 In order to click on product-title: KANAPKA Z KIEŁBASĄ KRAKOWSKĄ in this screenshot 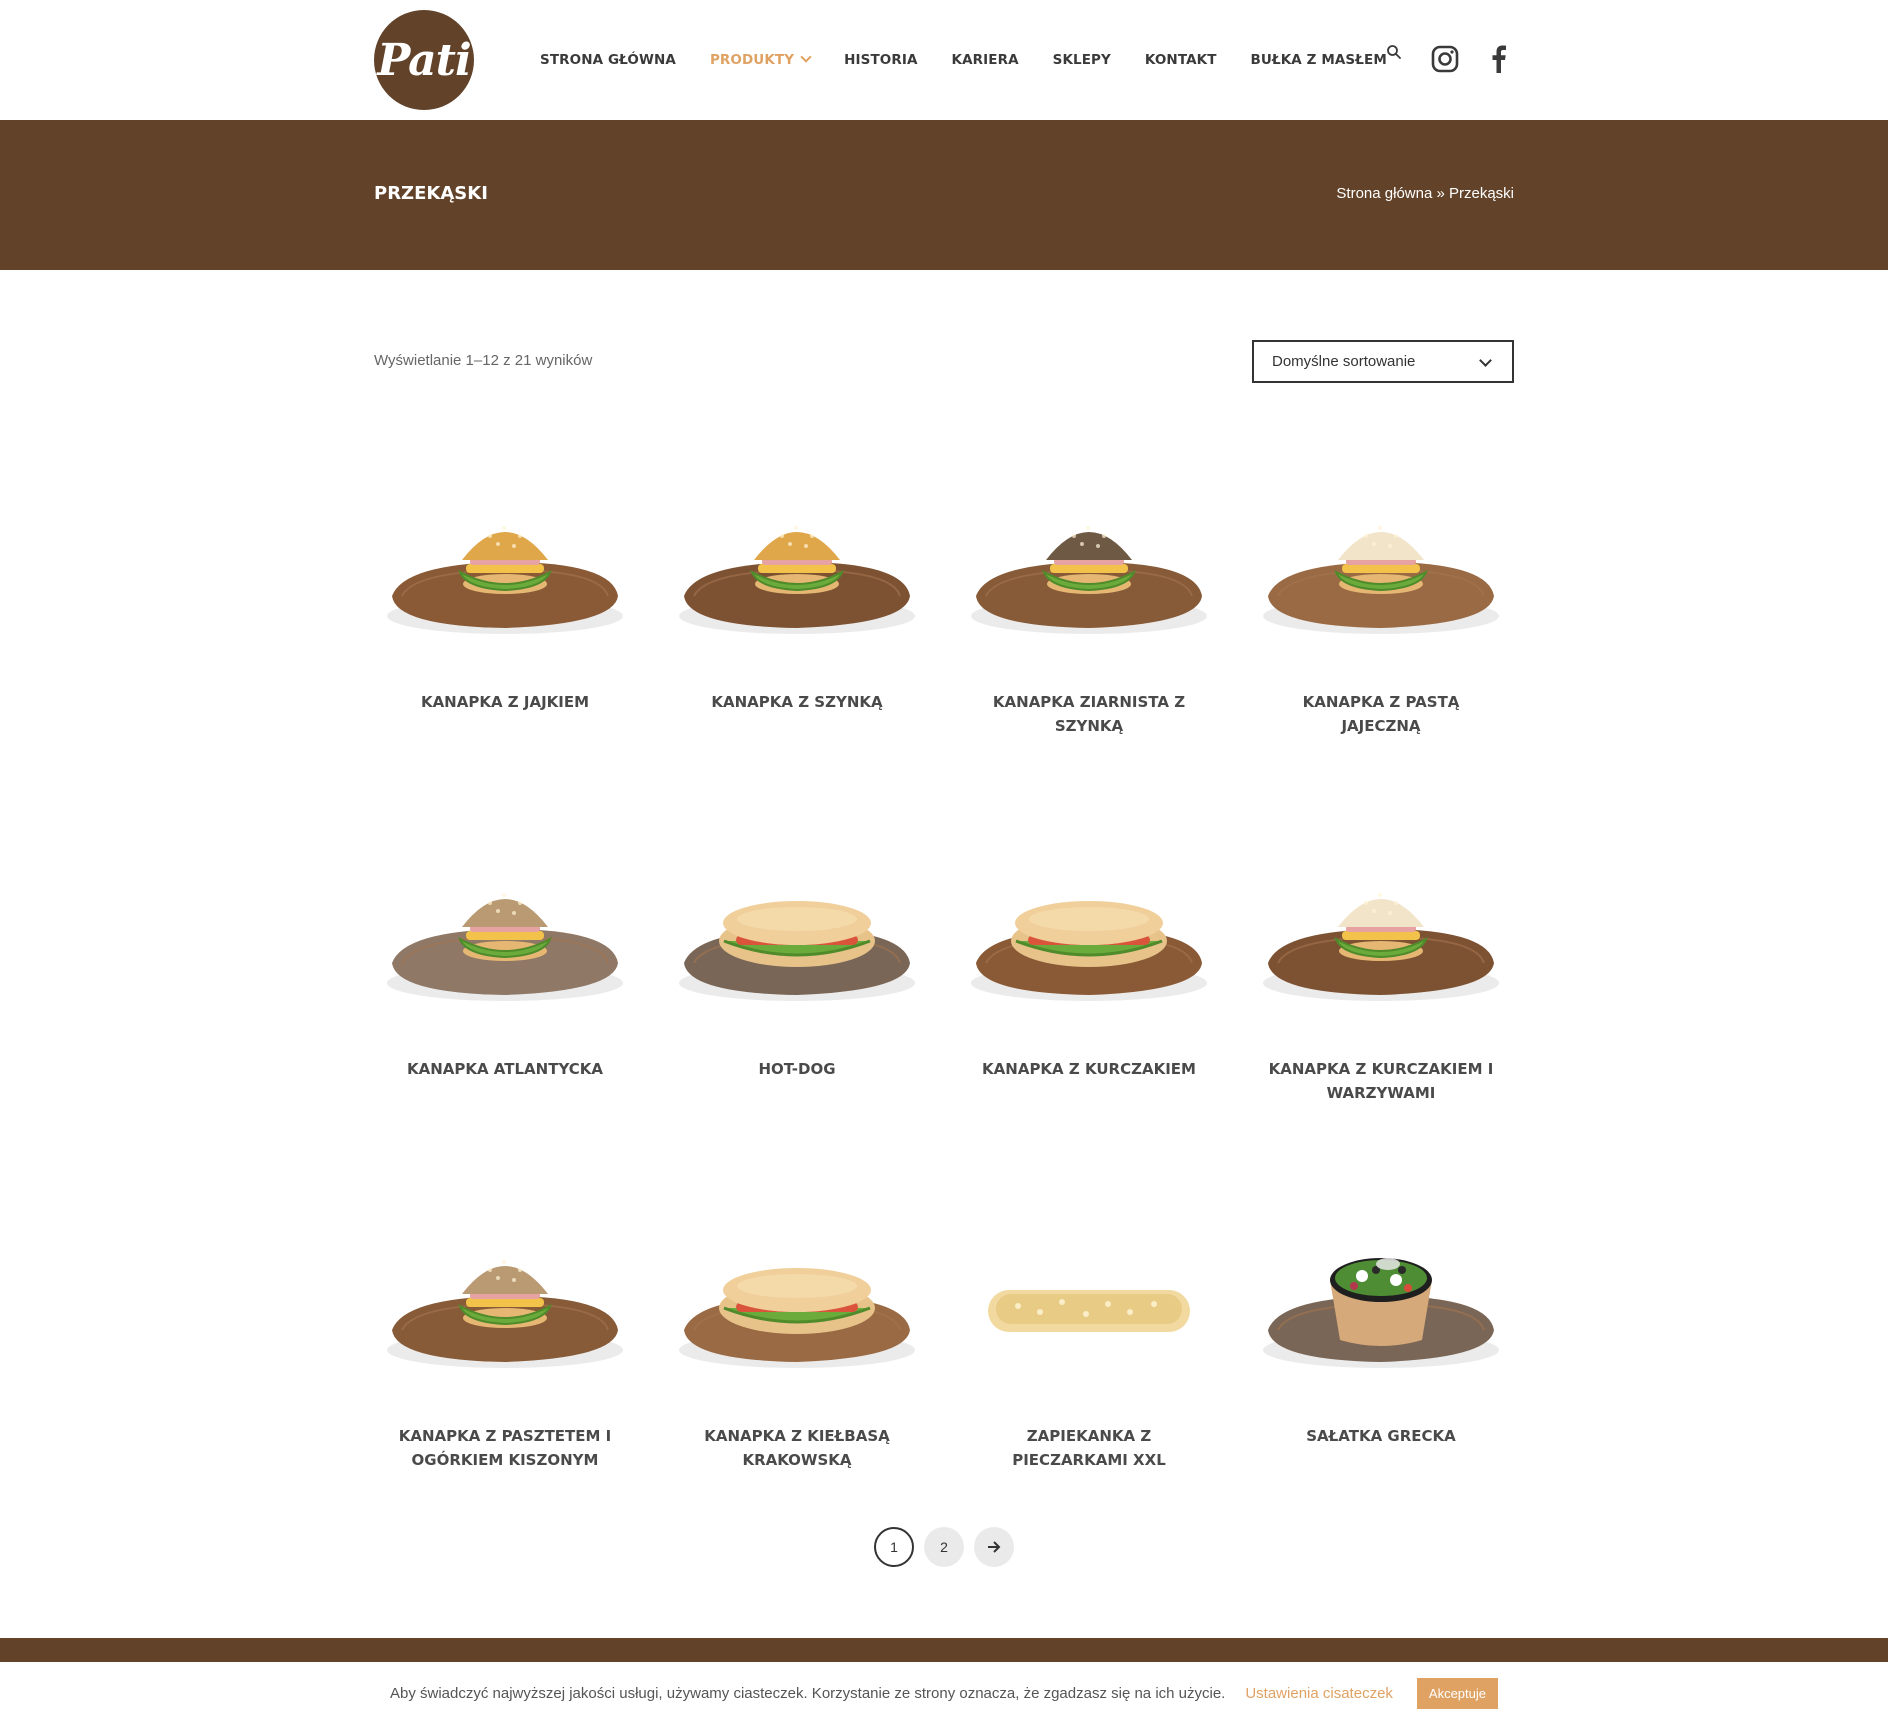, I will do `click(797, 1448)`.